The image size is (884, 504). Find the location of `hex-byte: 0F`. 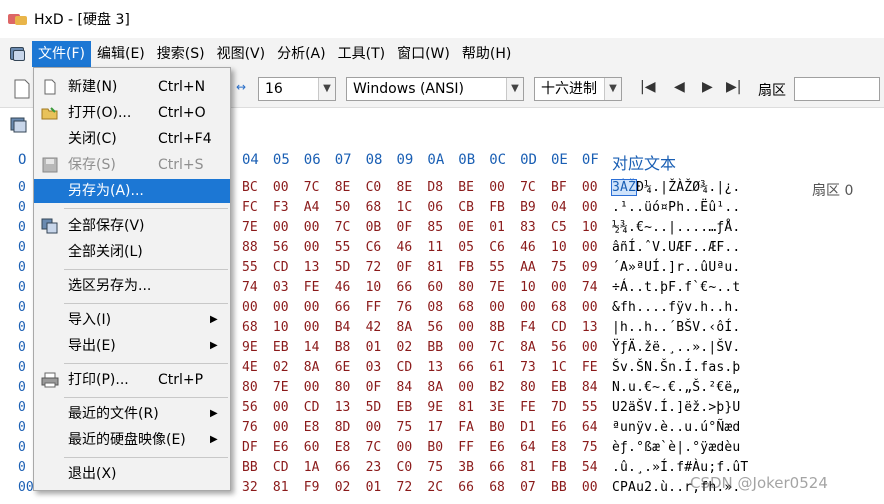

hex-byte: 0F is located at coordinates (405, 267).